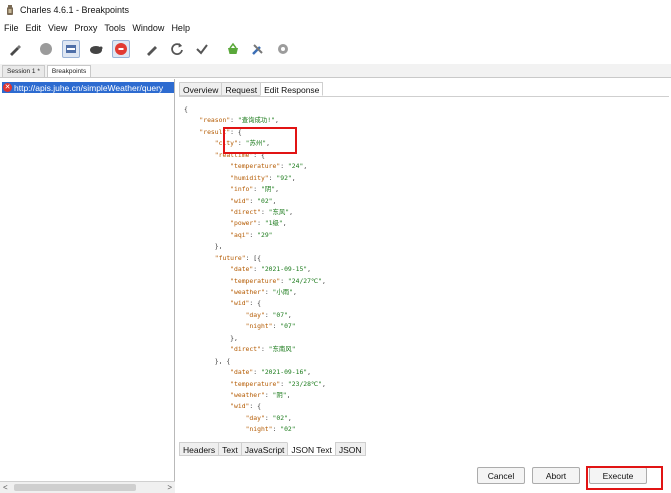 The width and height of the screenshot is (671, 493). Describe the element at coordinates (618, 475) in the screenshot. I see `execute-button: Execute` at that location.